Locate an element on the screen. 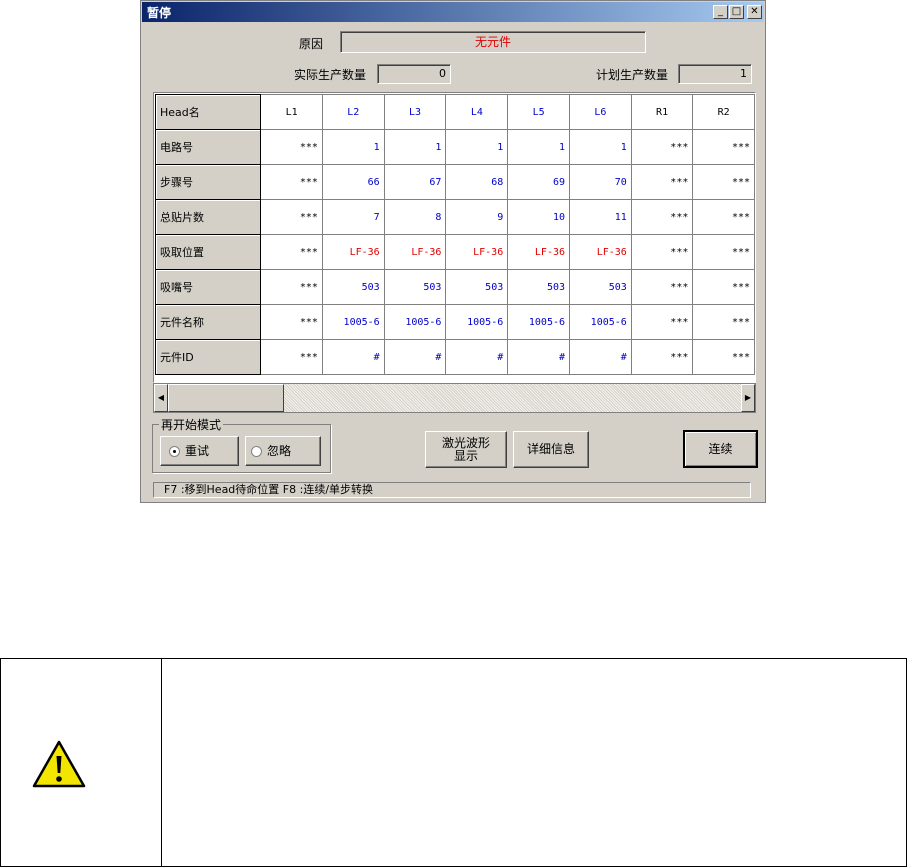 The image size is (907, 867). grid-cell: 67 is located at coordinates (415, 182).